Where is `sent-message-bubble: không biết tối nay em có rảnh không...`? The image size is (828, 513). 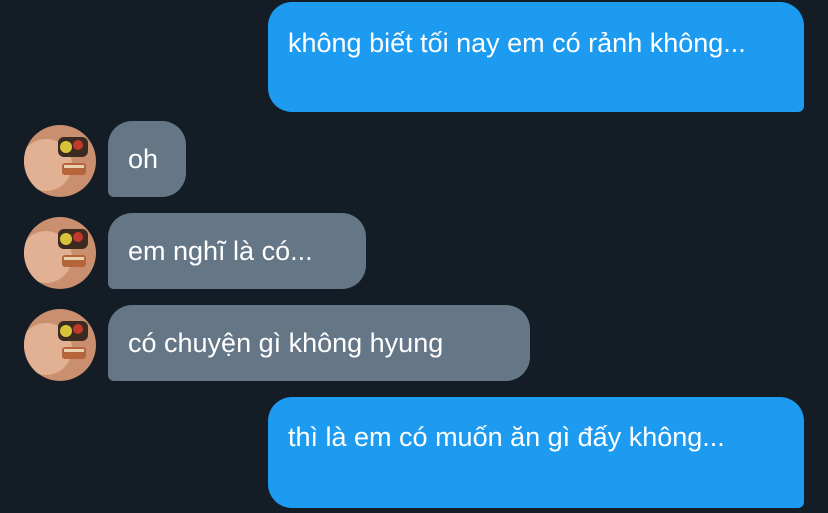
sent-message-bubble: không biết tối nay em có rảnh không... is located at coordinates (536, 57).